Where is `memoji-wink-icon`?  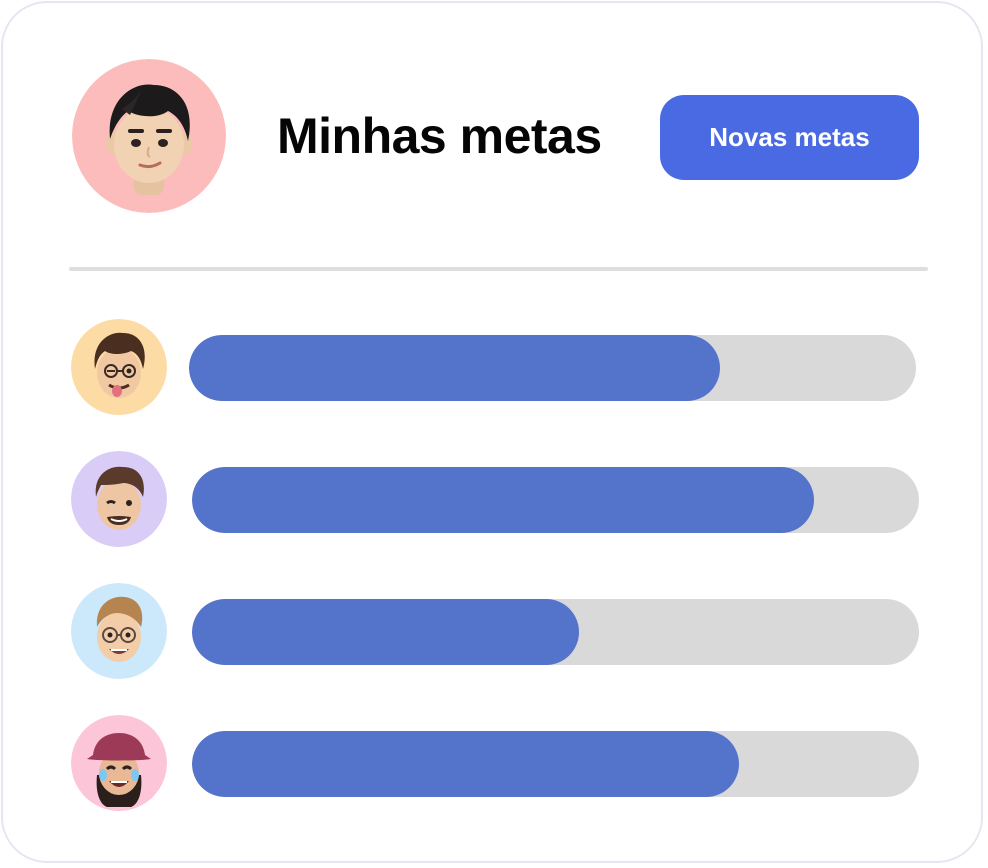
memoji-wink-icon is located at coordinates (119, 499).